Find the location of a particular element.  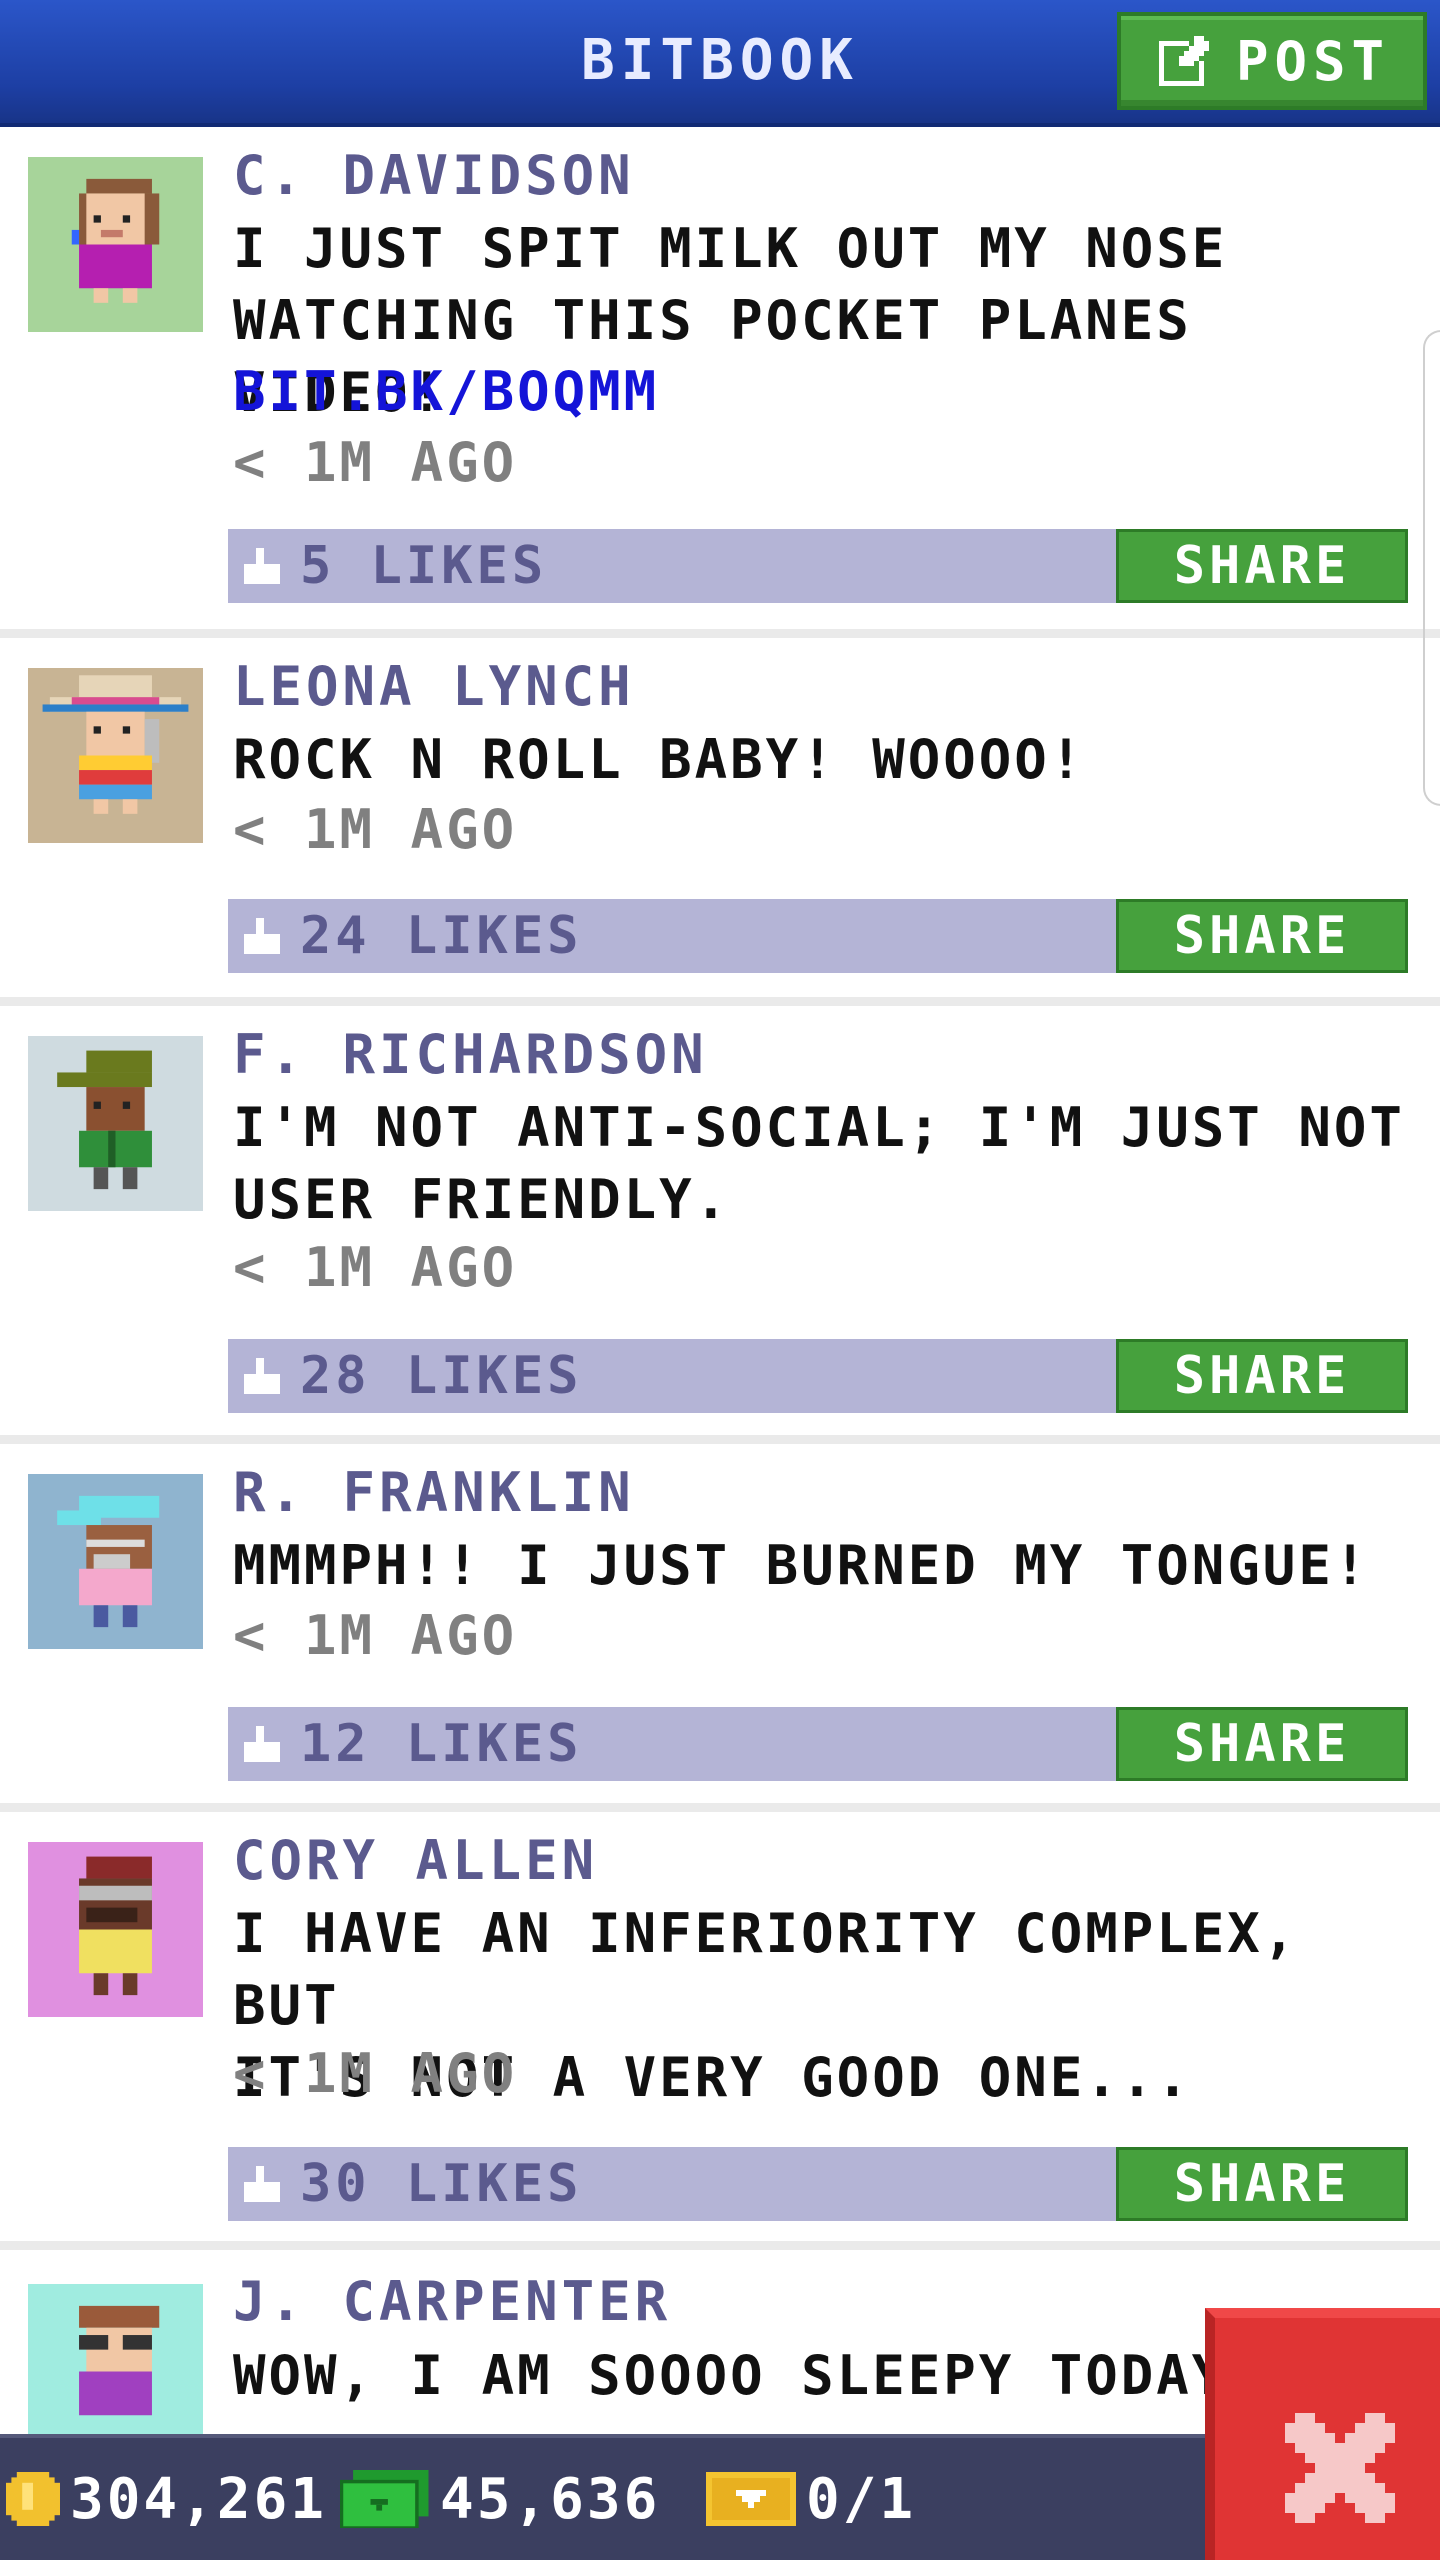

post-button-label: POST is located at coordinates (1313, 61).